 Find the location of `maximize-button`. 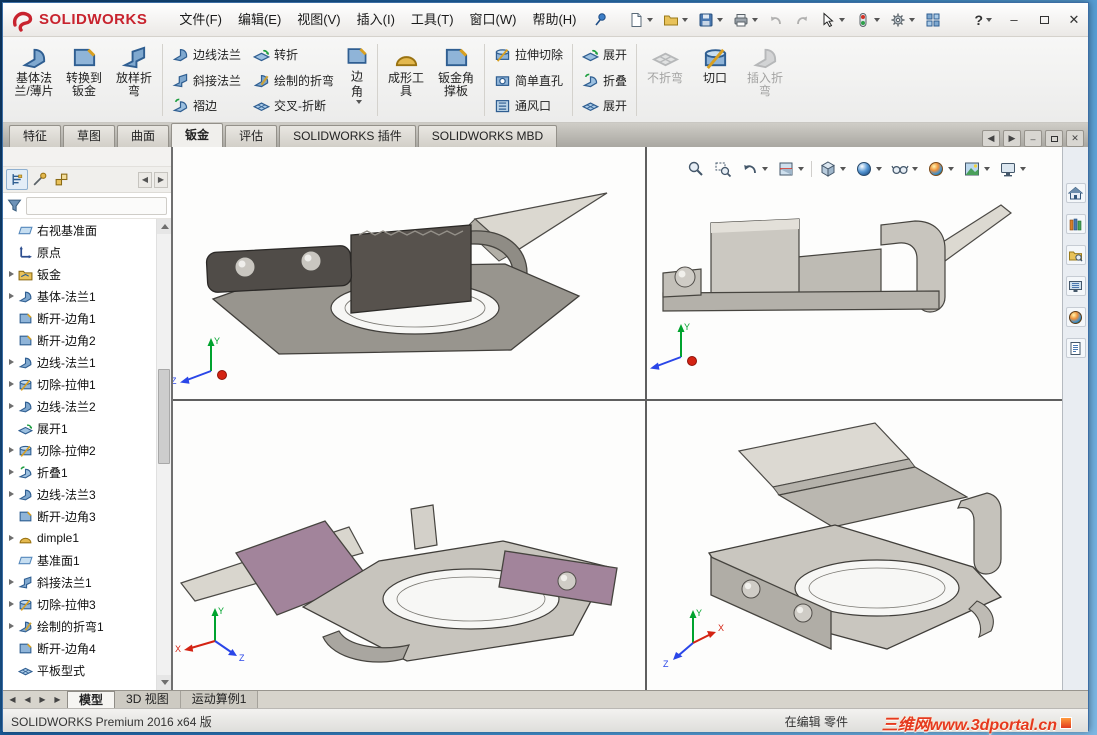

maximize-button is located at coordinates (1044, 20).